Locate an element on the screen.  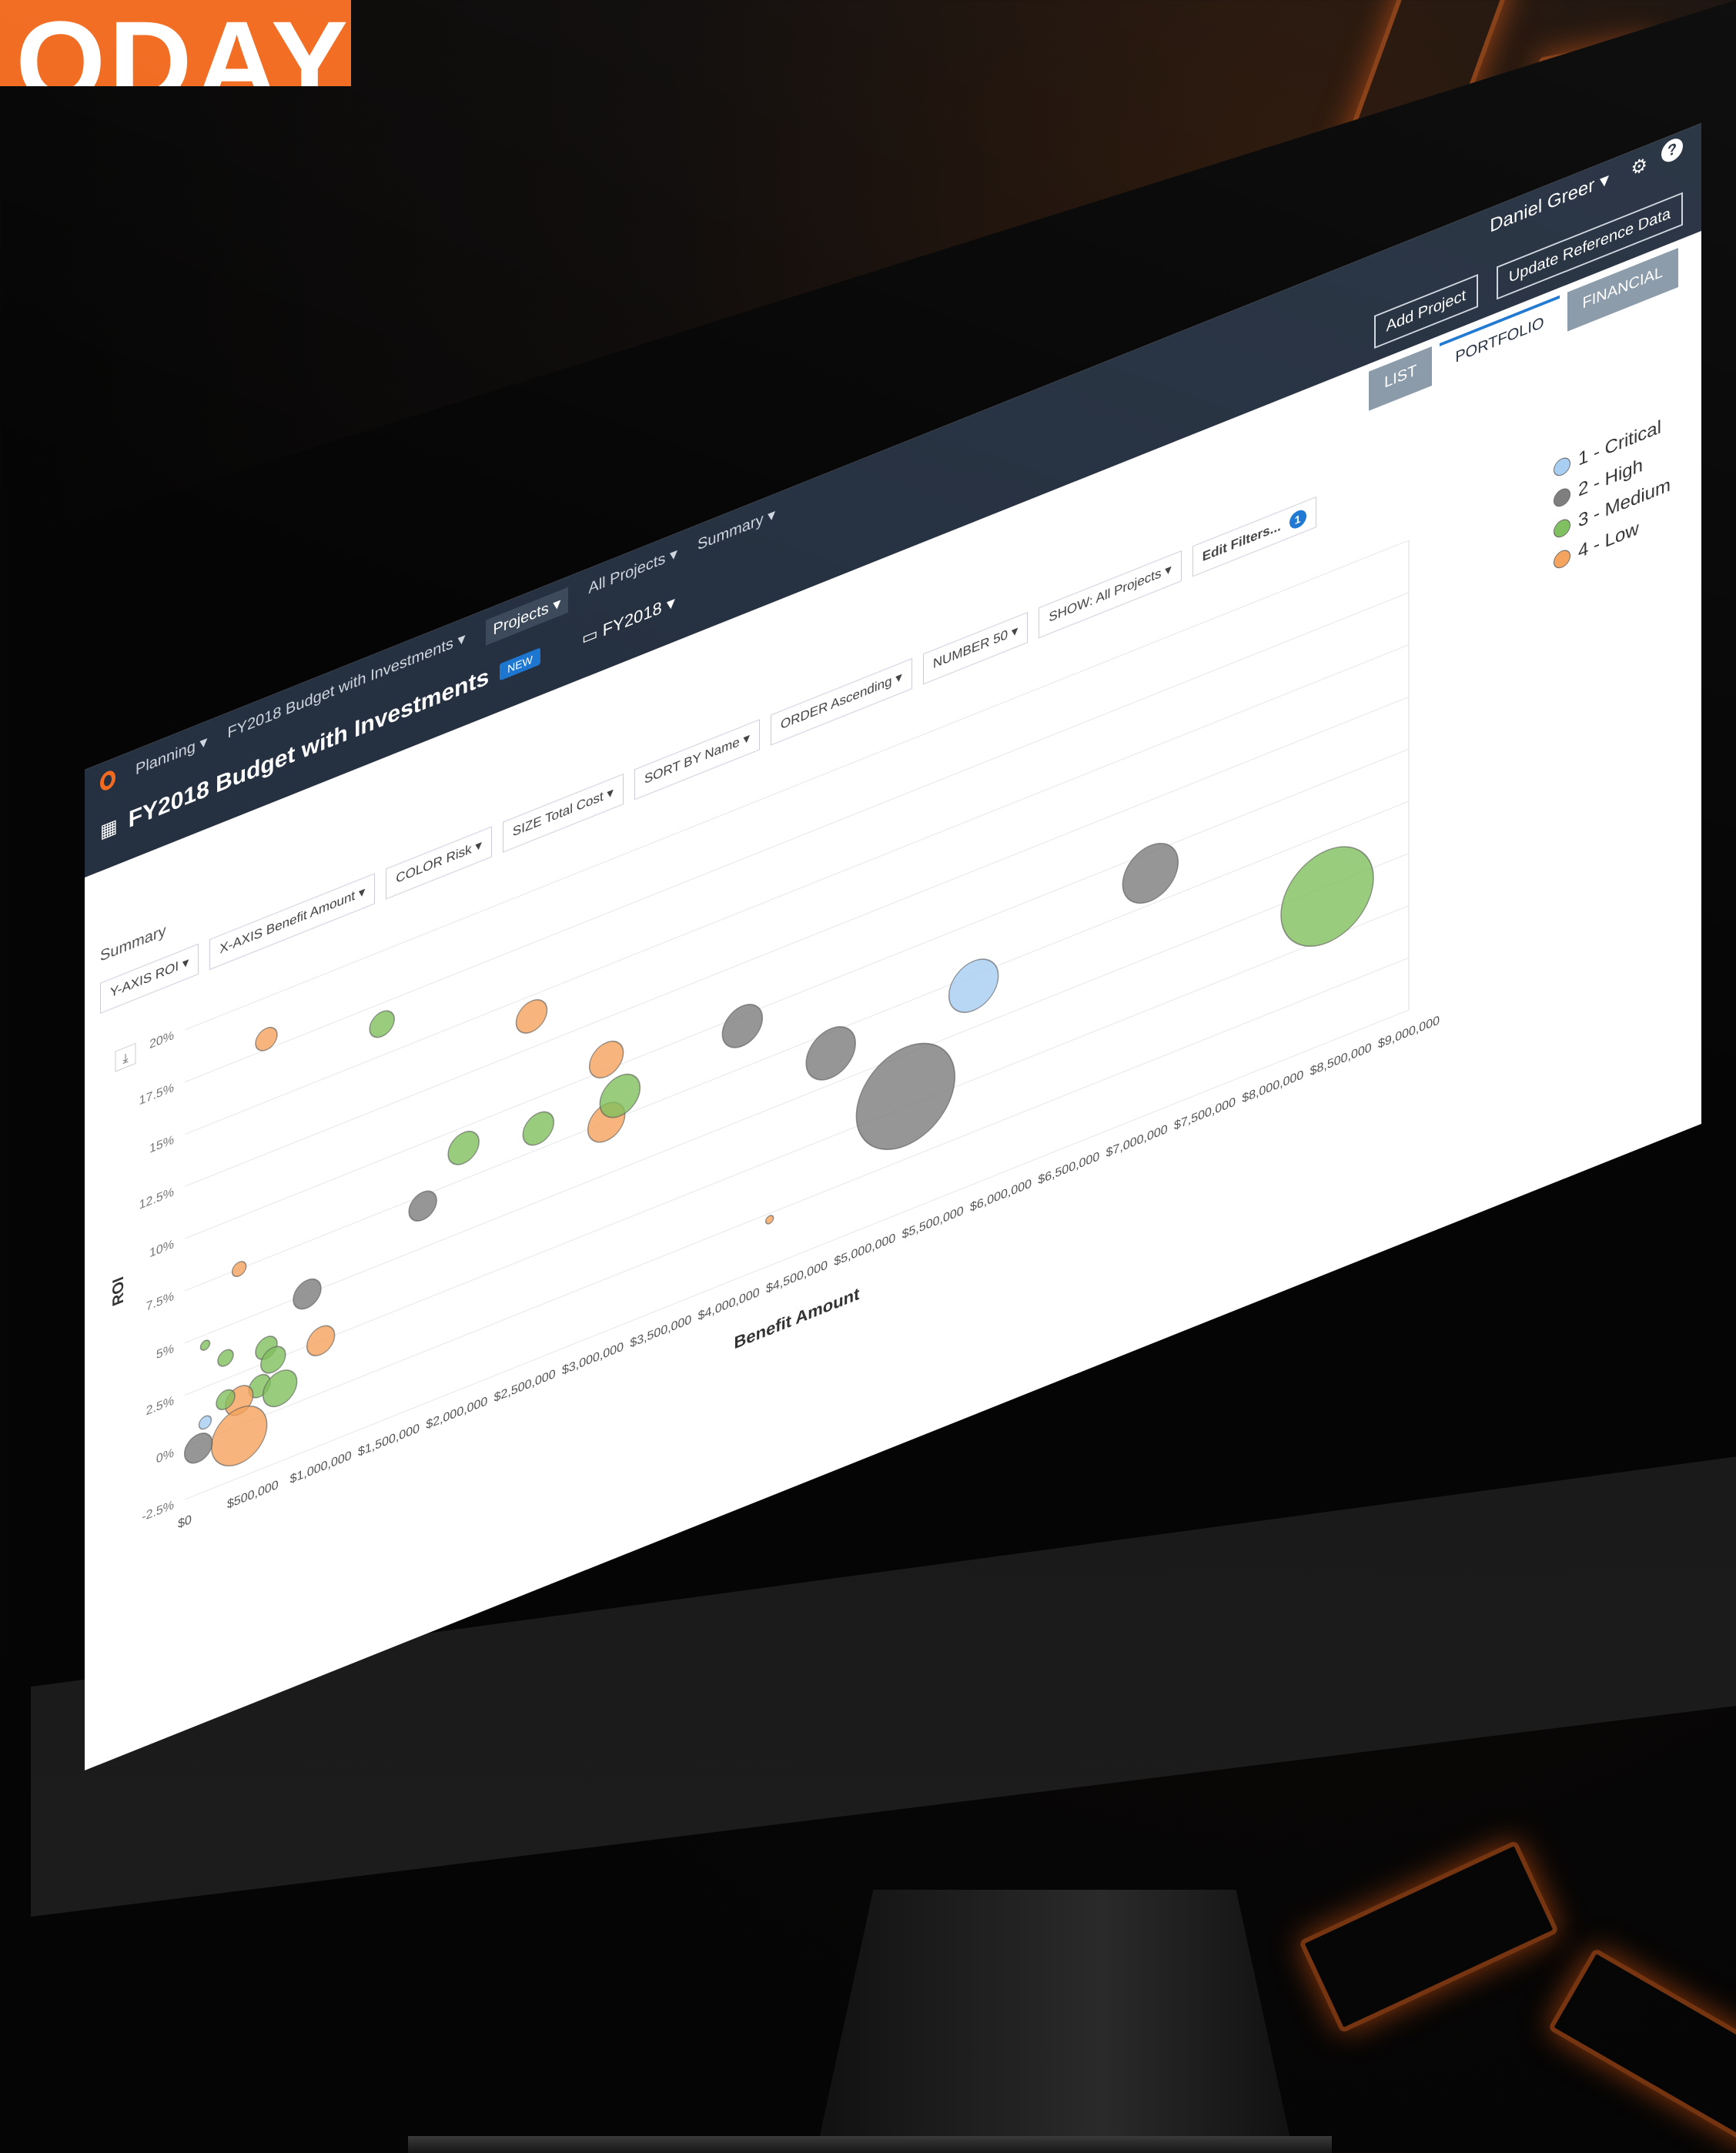
monitor-stand-base is located at coordinates (870, 2144).